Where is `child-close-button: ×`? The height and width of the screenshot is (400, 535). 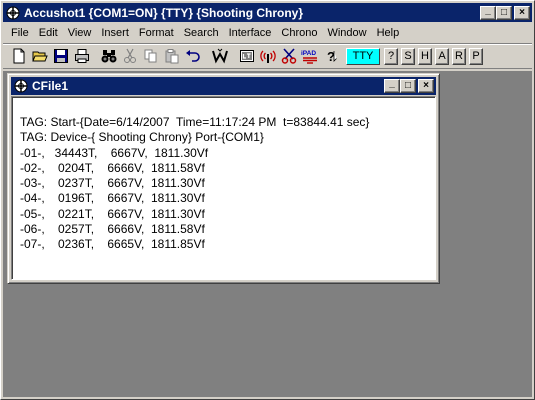
child-close-button: × is located at coordinates (426, 86).